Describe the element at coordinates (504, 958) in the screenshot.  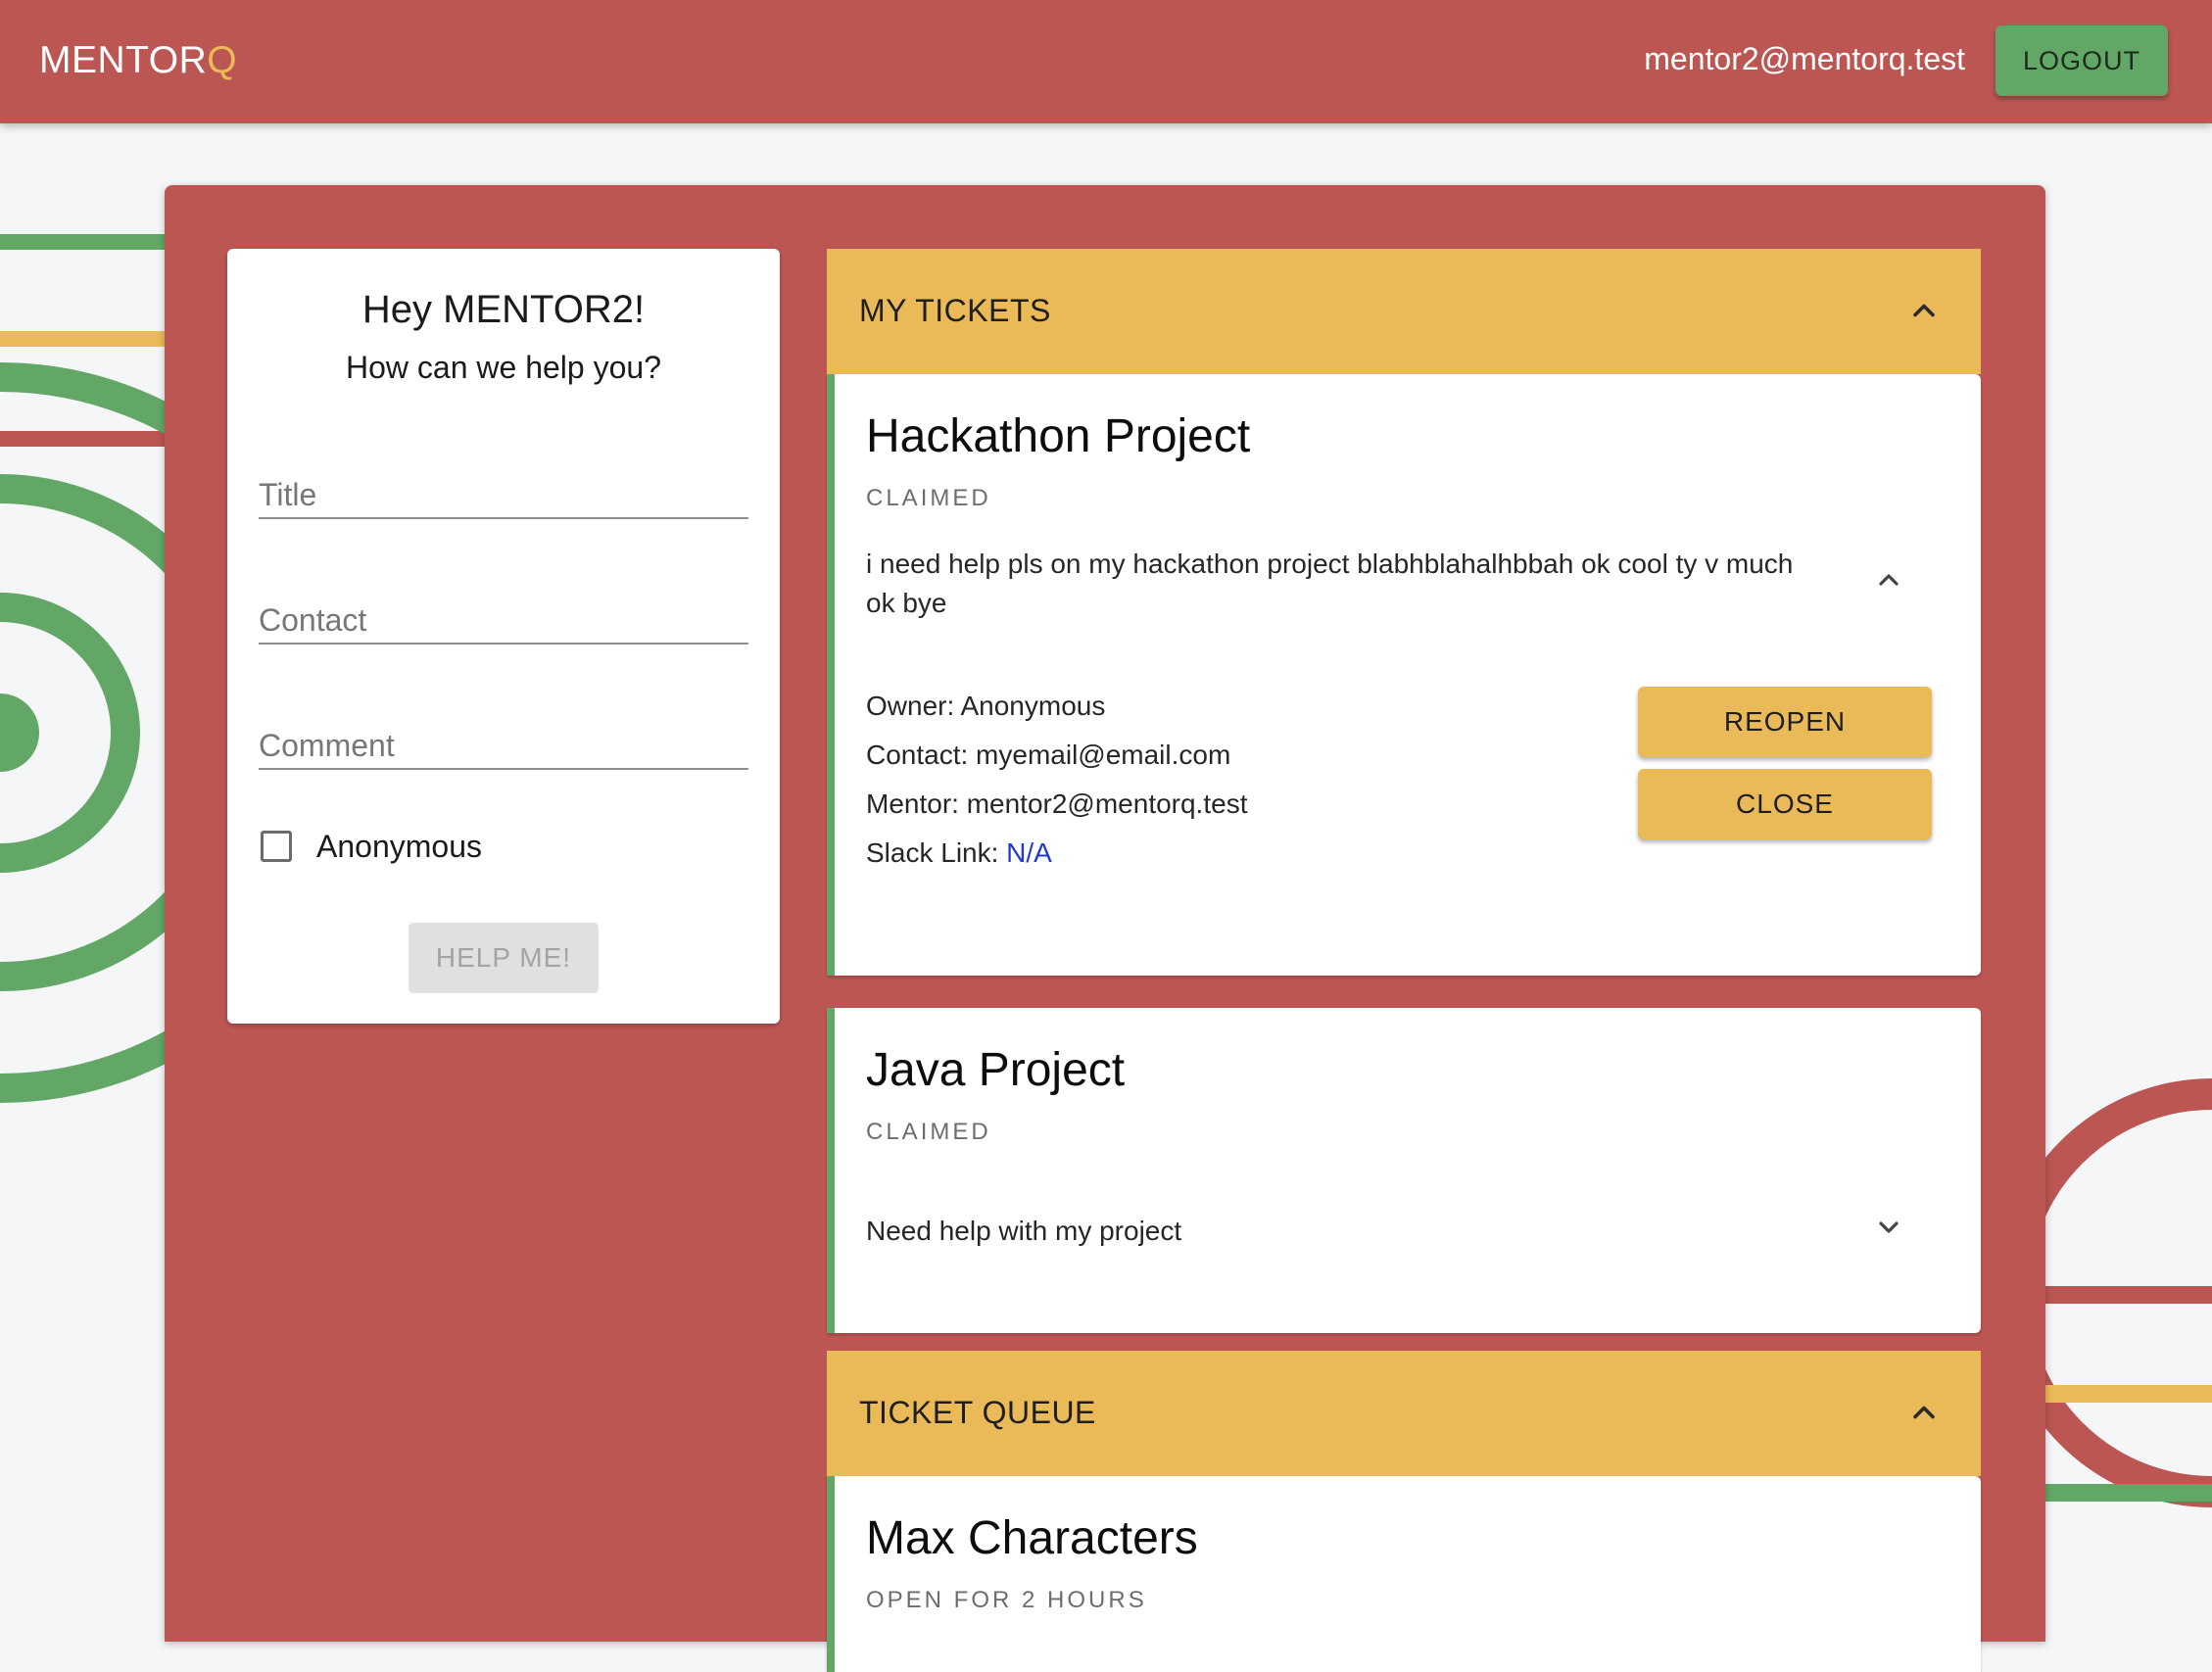
I see `help-me-button: HELP ME!` at that location.